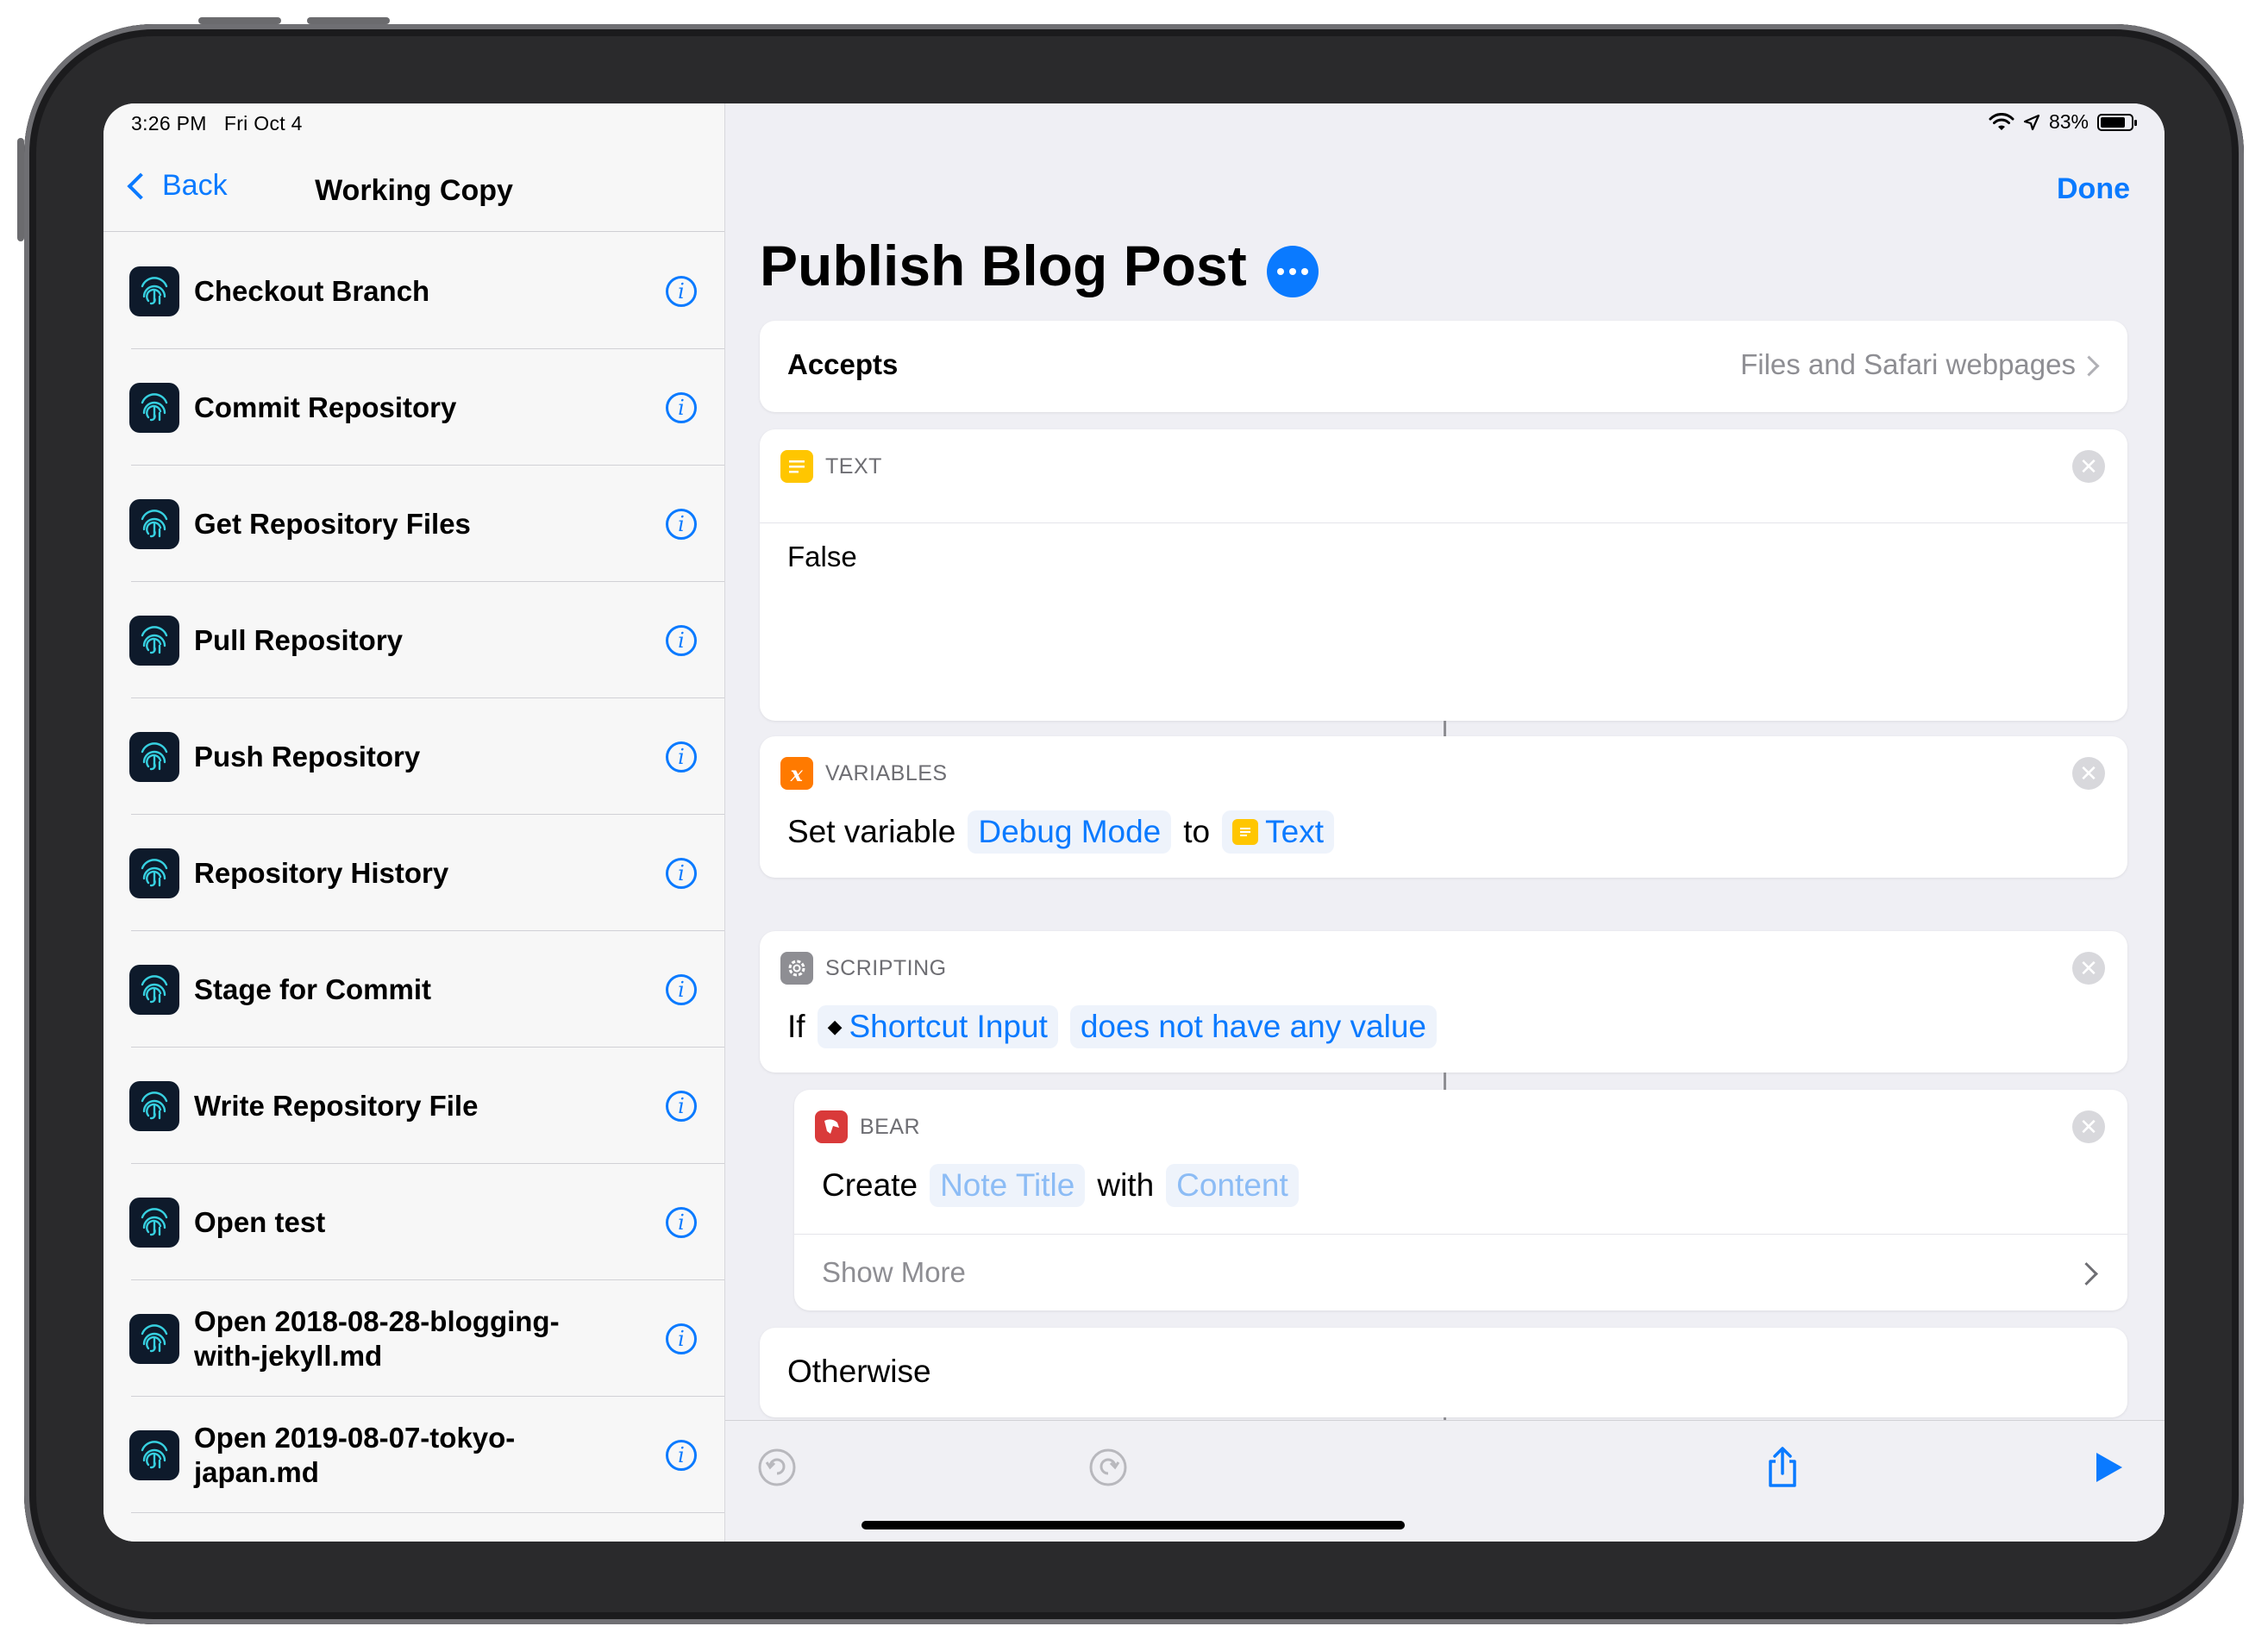 The image size is (2268, 1645). What do you see at coordinates (832, 1126) in the screenshot?
I see `bear-app-icon` at bounding box center [832, 1126].